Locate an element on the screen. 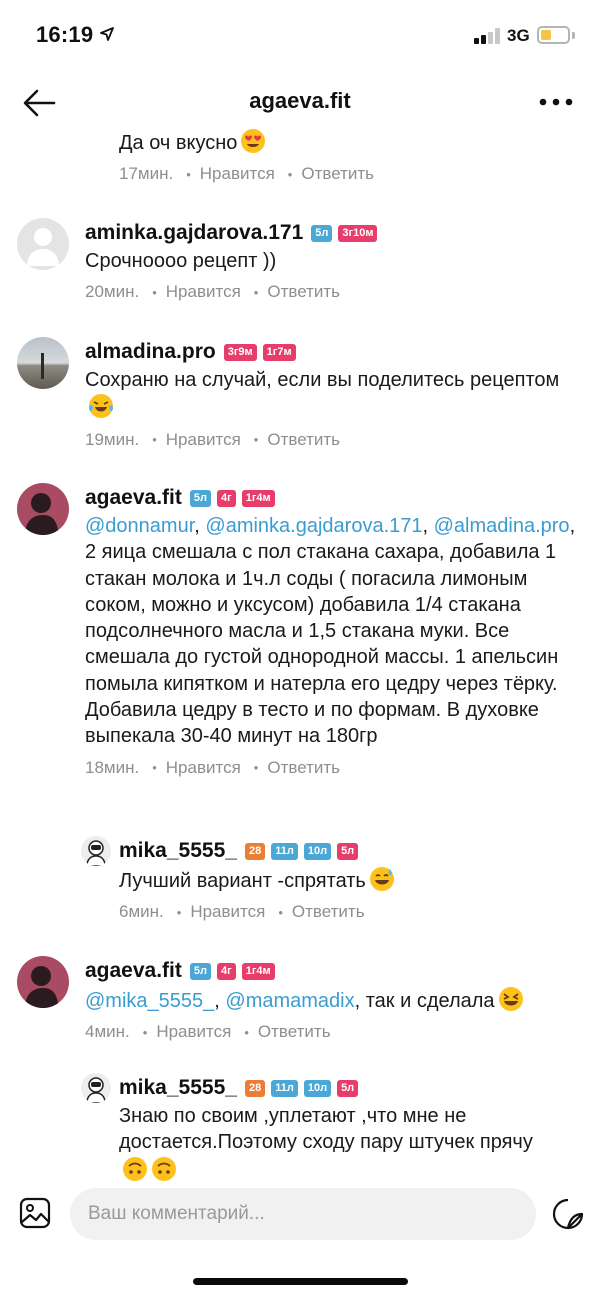 This screenshot has width=600, height=1297. mention-link: @mamamadix is located at coordinates (289, 1001).